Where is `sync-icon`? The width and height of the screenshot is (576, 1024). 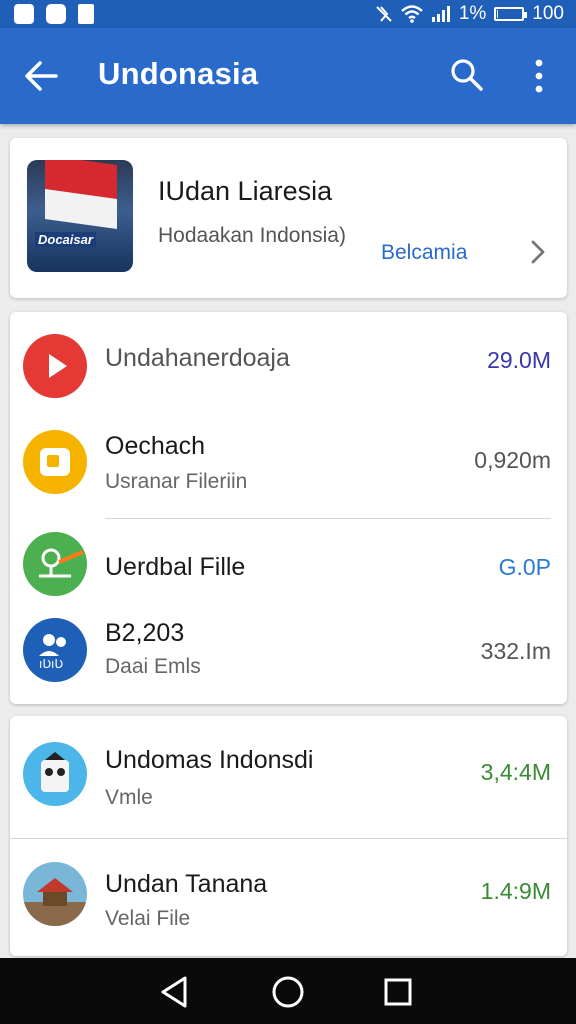 sync-icon is located at coordinates (56, 14).